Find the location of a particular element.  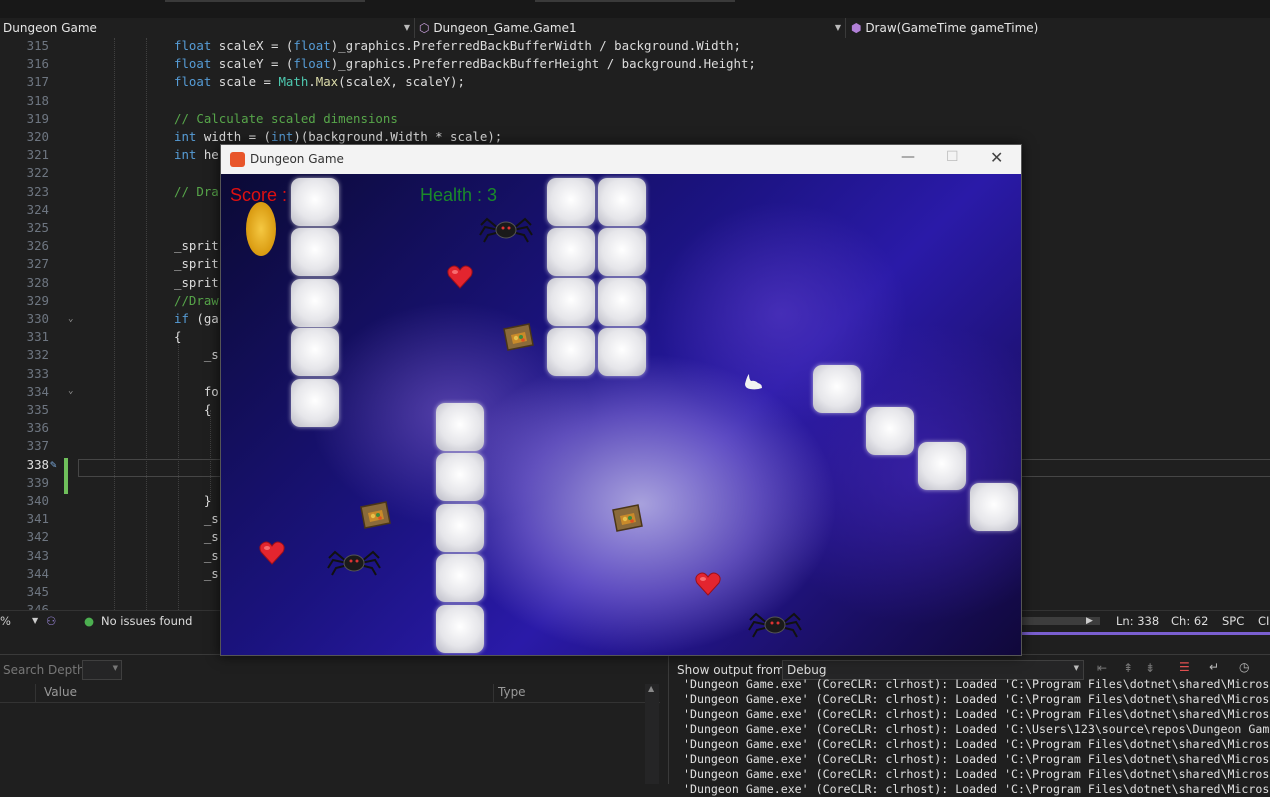

code-text: int he is located at coordinates (196, 155).